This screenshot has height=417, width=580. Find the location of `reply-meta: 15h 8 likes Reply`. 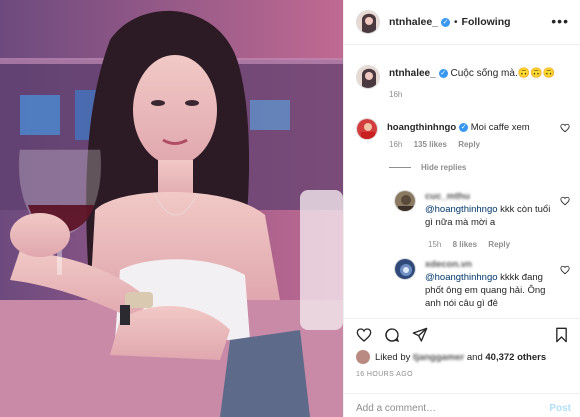

reply-meta: 15h 8 likes Reply is located at coordinates (473, 244).